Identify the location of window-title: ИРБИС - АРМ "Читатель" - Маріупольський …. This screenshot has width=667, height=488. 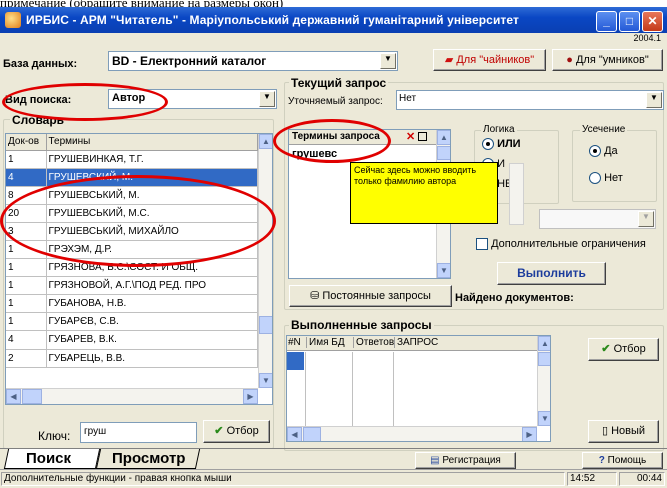
(272, 20).